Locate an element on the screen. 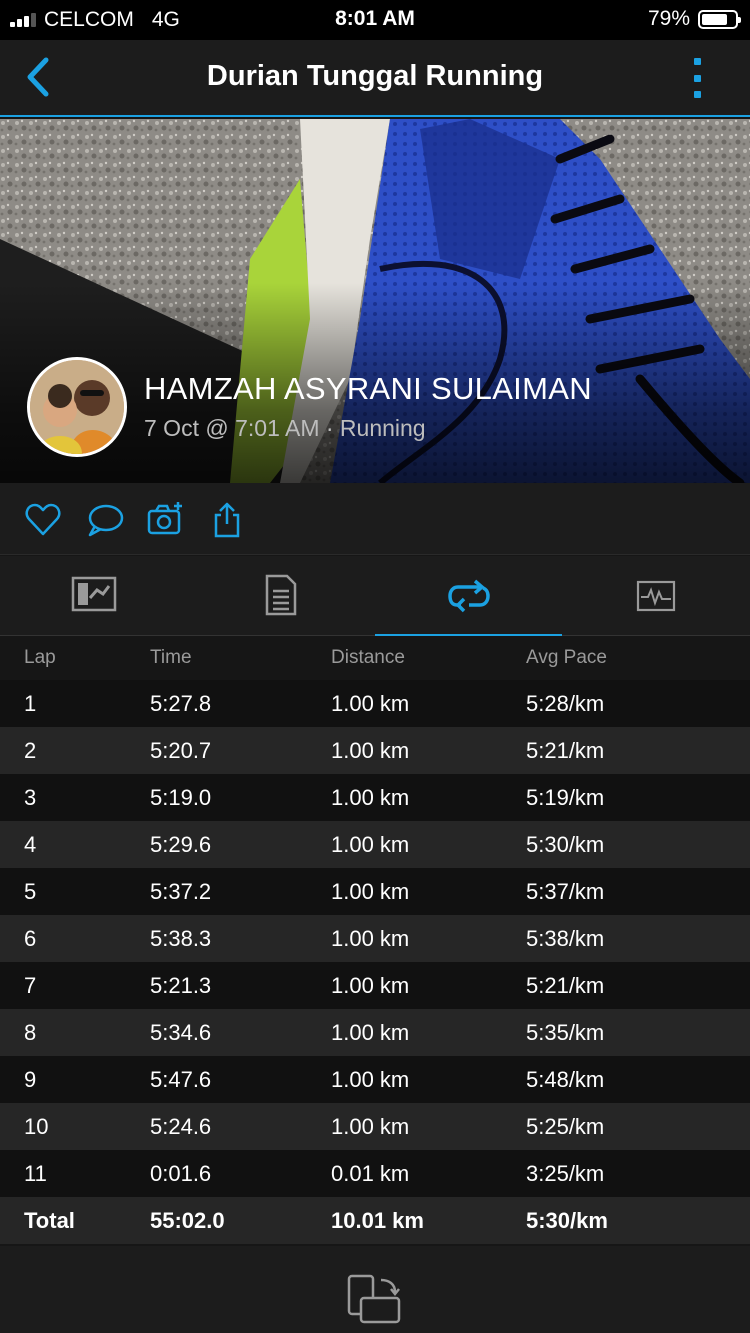  table-total-row: Total 55:02.0 10.01 km 5:30/km is located at coordinates (375, 1220).